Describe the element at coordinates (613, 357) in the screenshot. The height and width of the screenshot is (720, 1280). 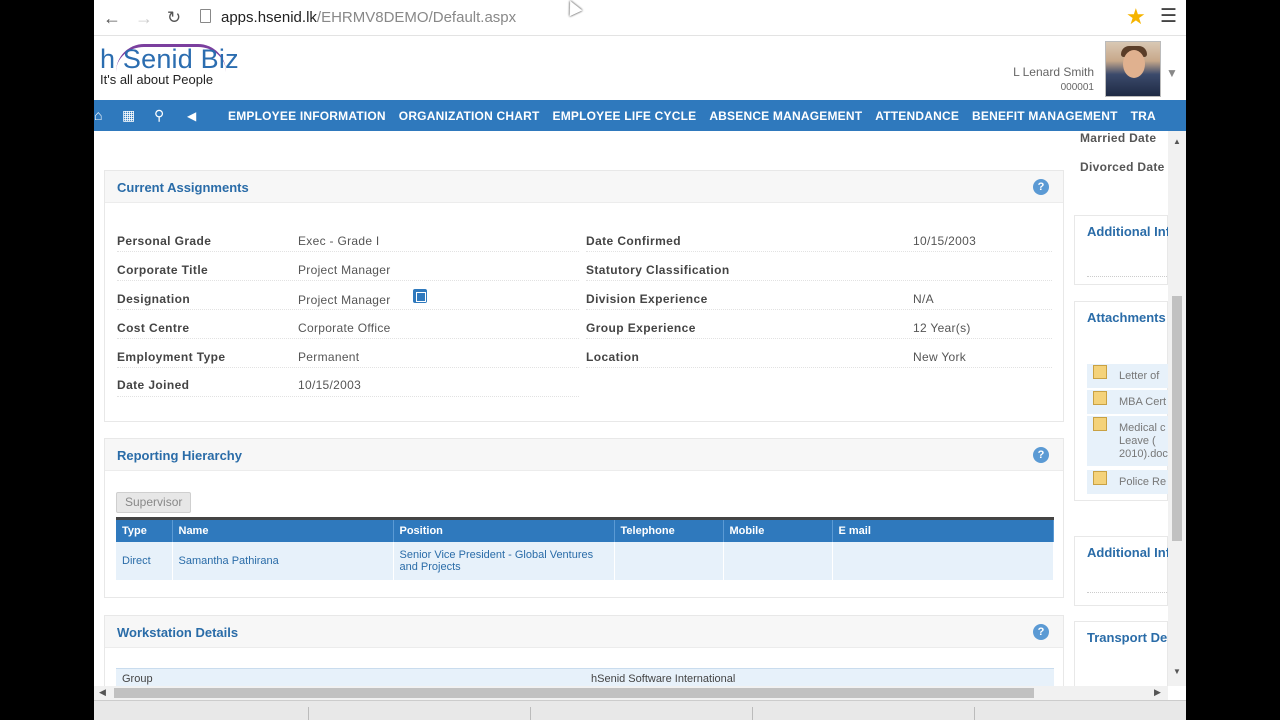
I see `field-label: Location` at that location.